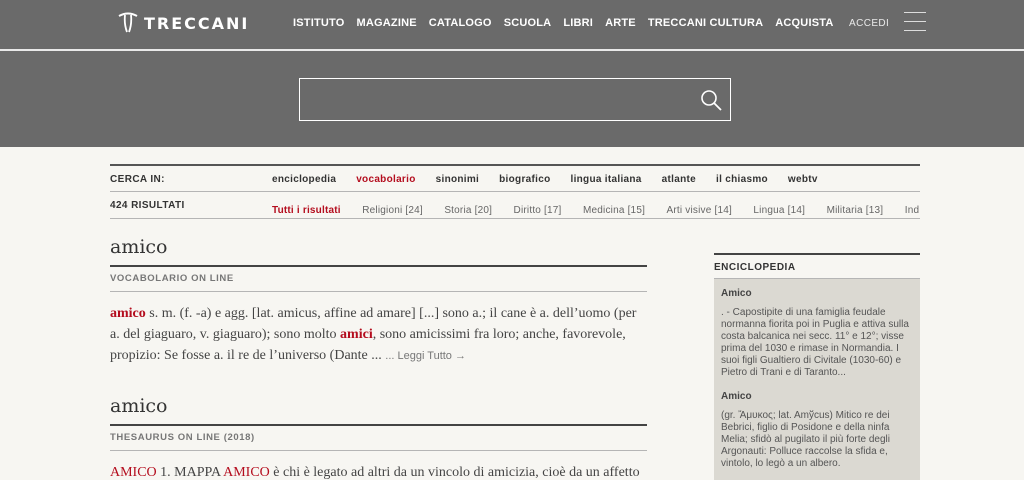  What do you see at coordinates (387, 23) in the screenshot?
I see `nav-magazine: MAGAZINE` at bounding box center [387, 23].